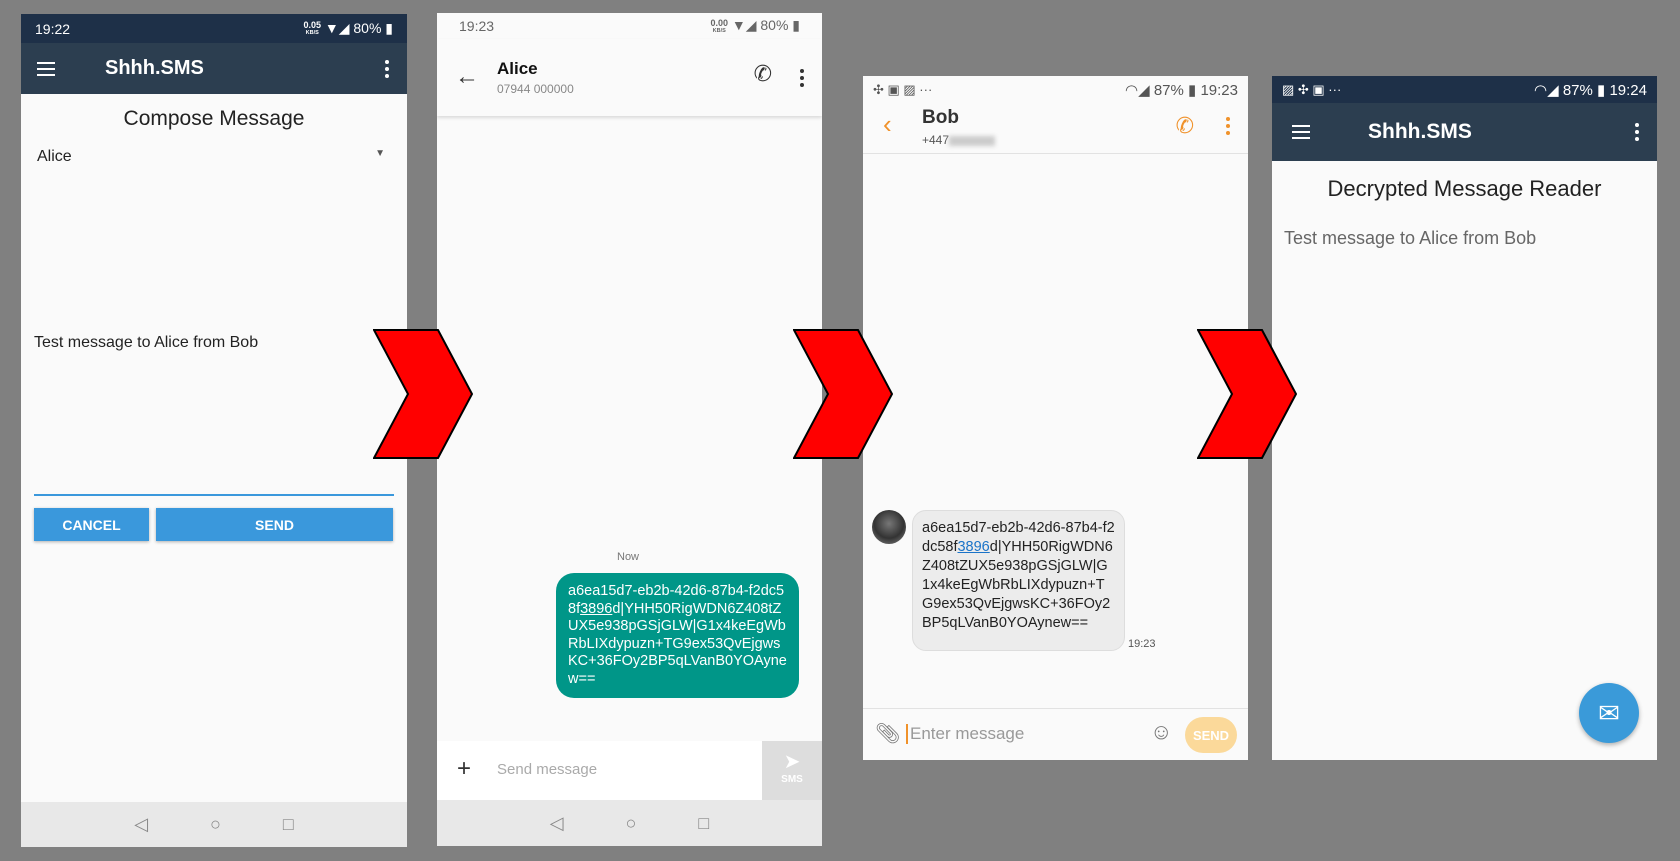 Image resolution: width=1680 pixels, height=861 pixels. Describe the element at coordinates (1590, 90) in the screenshot. I see `status-icons: ◠◢ 87% ▮ 19:24` at that location.